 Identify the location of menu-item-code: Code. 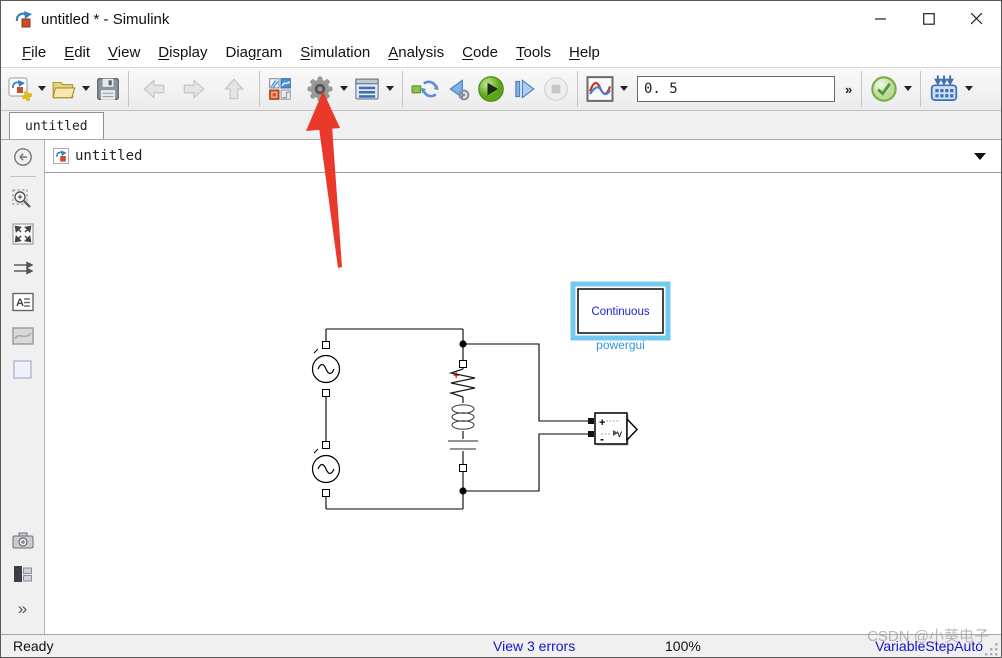
(480, 52).